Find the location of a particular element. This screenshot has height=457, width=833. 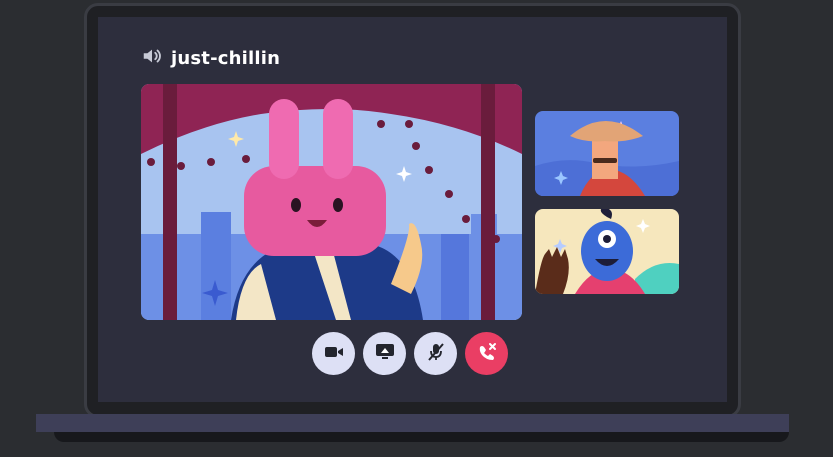

end-call-button is located at coordinates (486, 353).